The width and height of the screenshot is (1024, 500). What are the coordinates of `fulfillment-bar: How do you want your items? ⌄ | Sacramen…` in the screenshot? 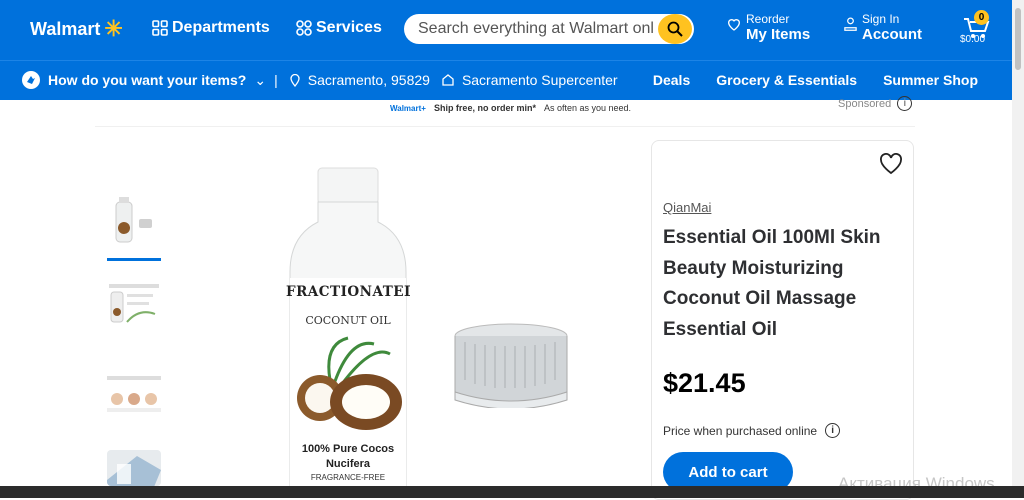 It's located at (506, 80).